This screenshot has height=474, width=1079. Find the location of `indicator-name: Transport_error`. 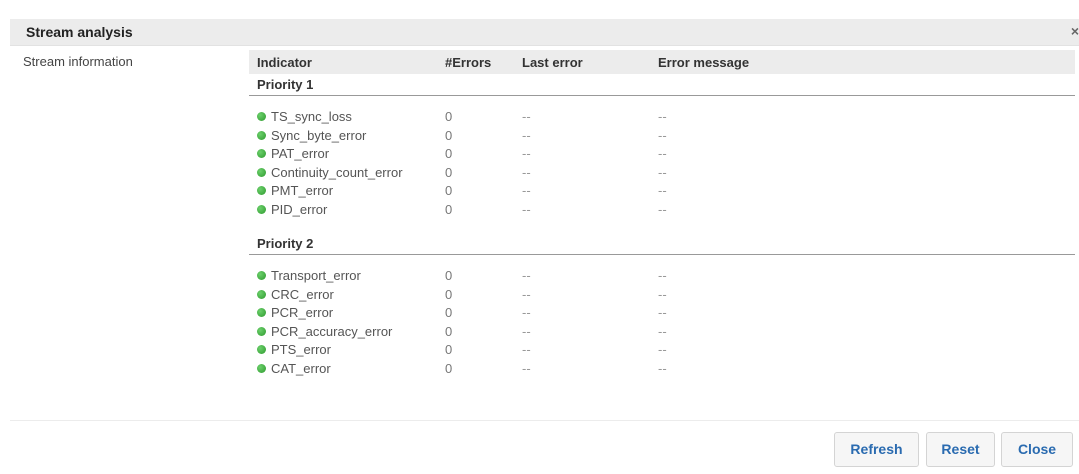

indicator-name: Transport_error is located at coordinates (316, 275).